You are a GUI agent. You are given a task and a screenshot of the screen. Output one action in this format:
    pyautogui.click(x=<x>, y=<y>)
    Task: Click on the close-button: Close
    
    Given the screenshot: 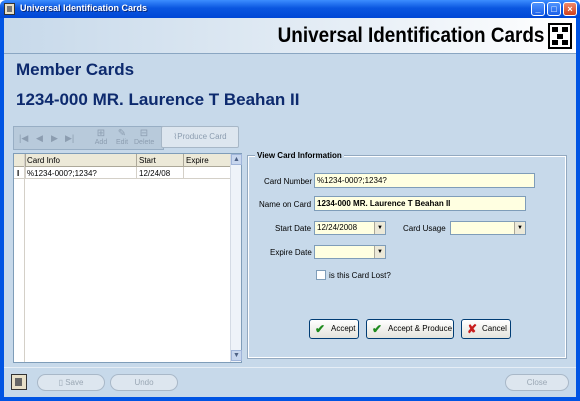 What is the action you would take?
    pyautogui.click(x=537, y=382)
    